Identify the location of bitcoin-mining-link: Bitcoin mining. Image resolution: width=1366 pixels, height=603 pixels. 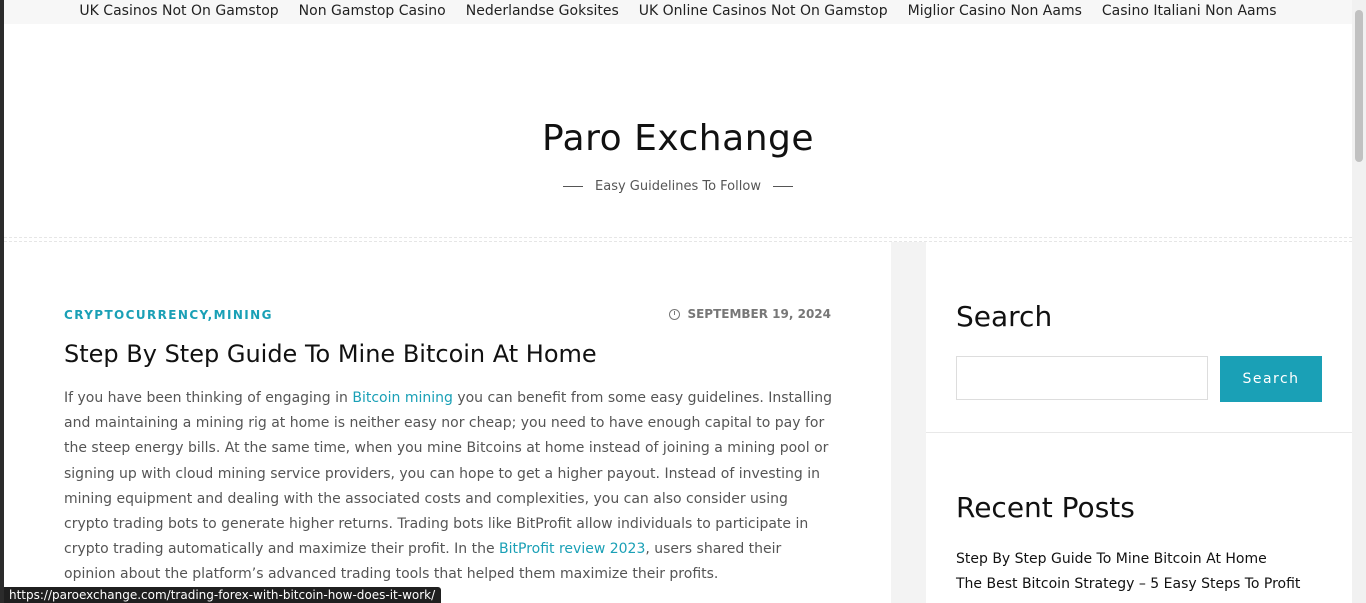
(402, 398).